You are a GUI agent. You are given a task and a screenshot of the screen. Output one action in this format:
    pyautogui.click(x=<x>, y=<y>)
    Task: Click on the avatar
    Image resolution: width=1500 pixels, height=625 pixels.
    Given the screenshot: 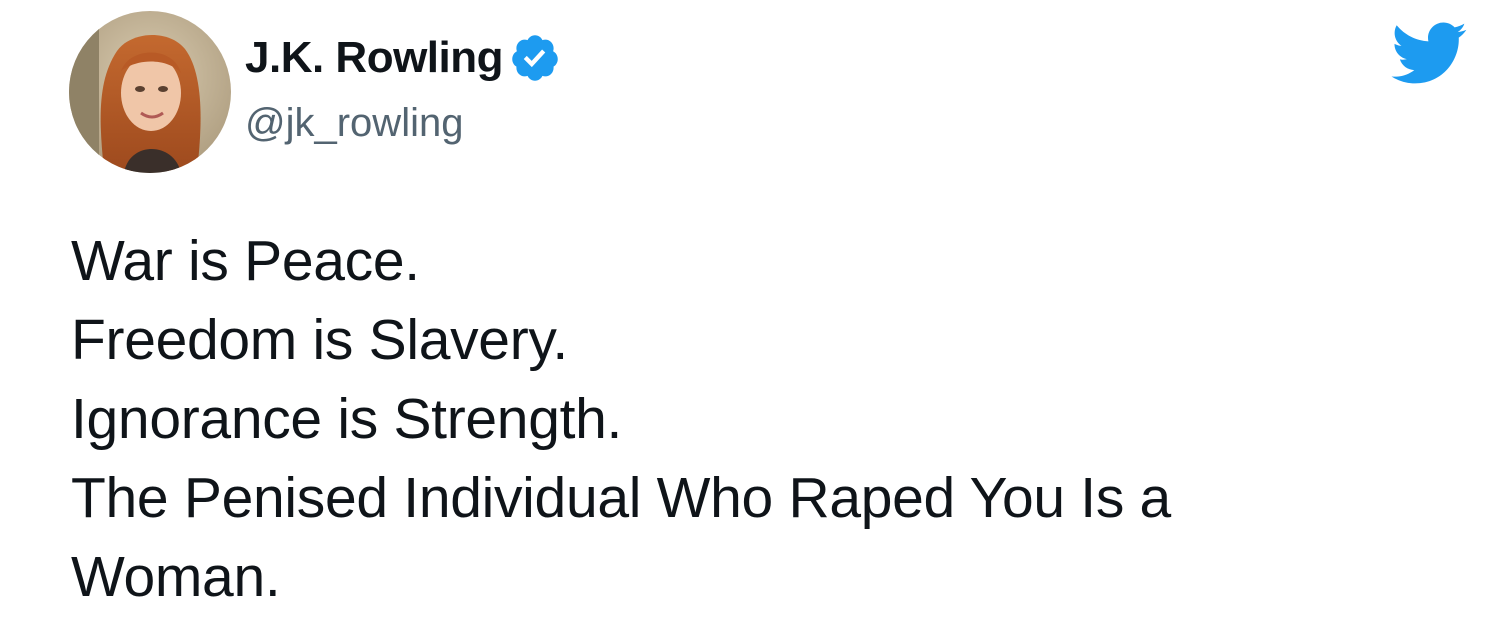 What is the action you would take?
    pyautogui.click(x=150, y=92)
    